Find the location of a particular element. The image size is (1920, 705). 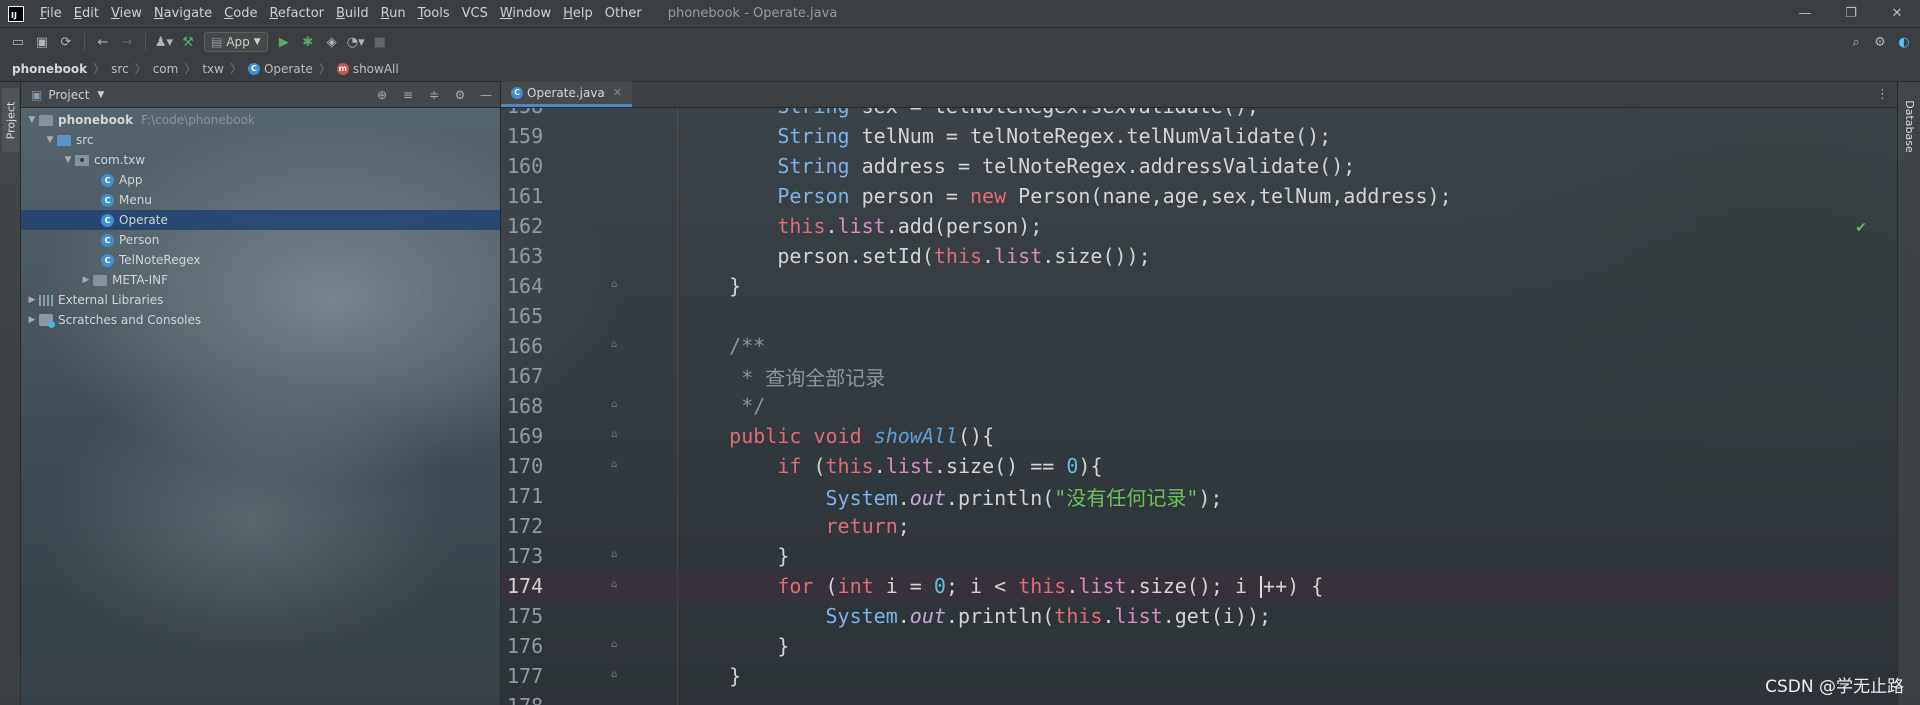

menu-item: Window is located at coordinates (525, 13).